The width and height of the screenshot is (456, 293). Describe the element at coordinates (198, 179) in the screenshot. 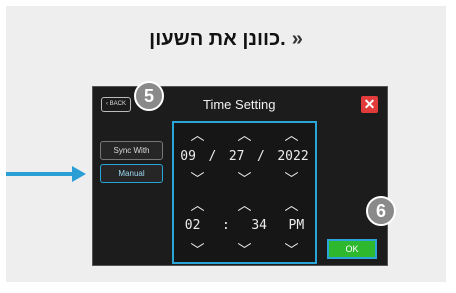

I see `month-down-icon: ﹀` at that location.